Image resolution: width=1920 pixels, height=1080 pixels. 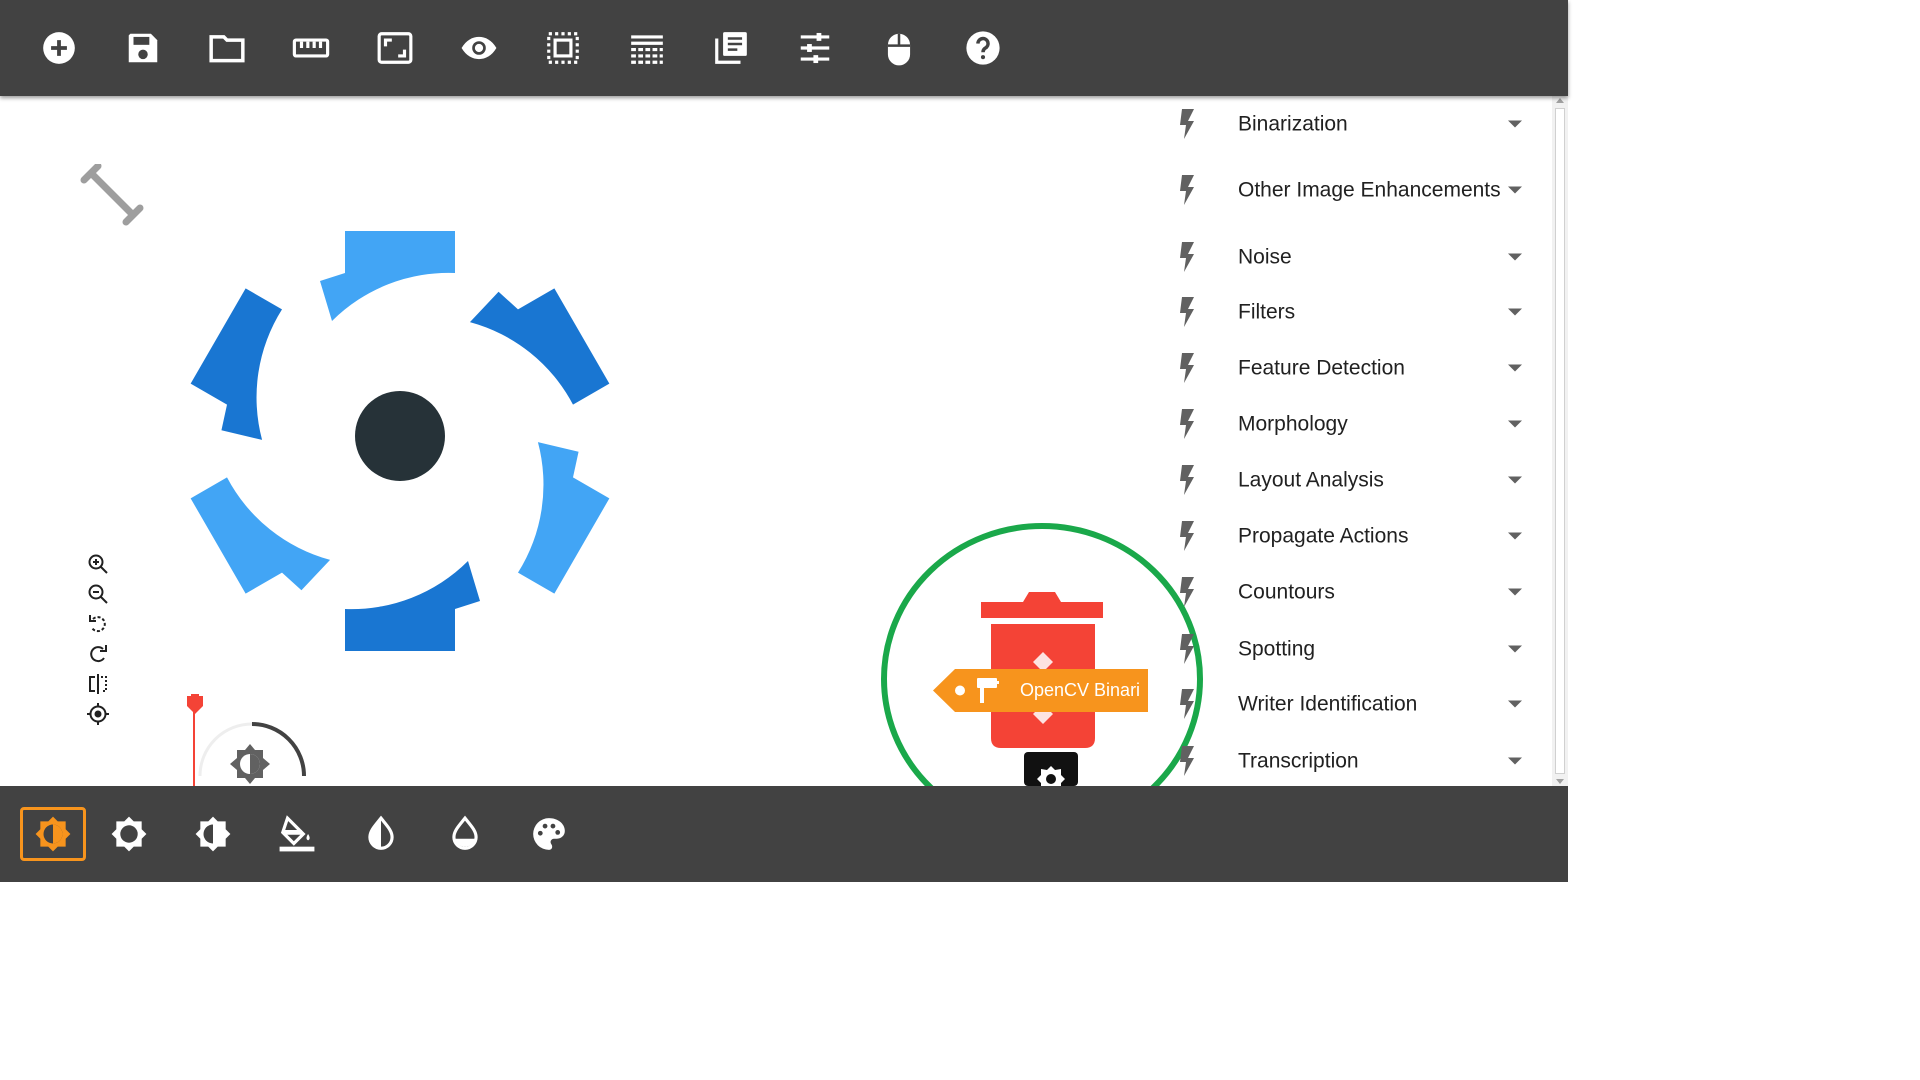 I want to click on category-writer-identification: Writer Identification, so click(x=1356, y=704).